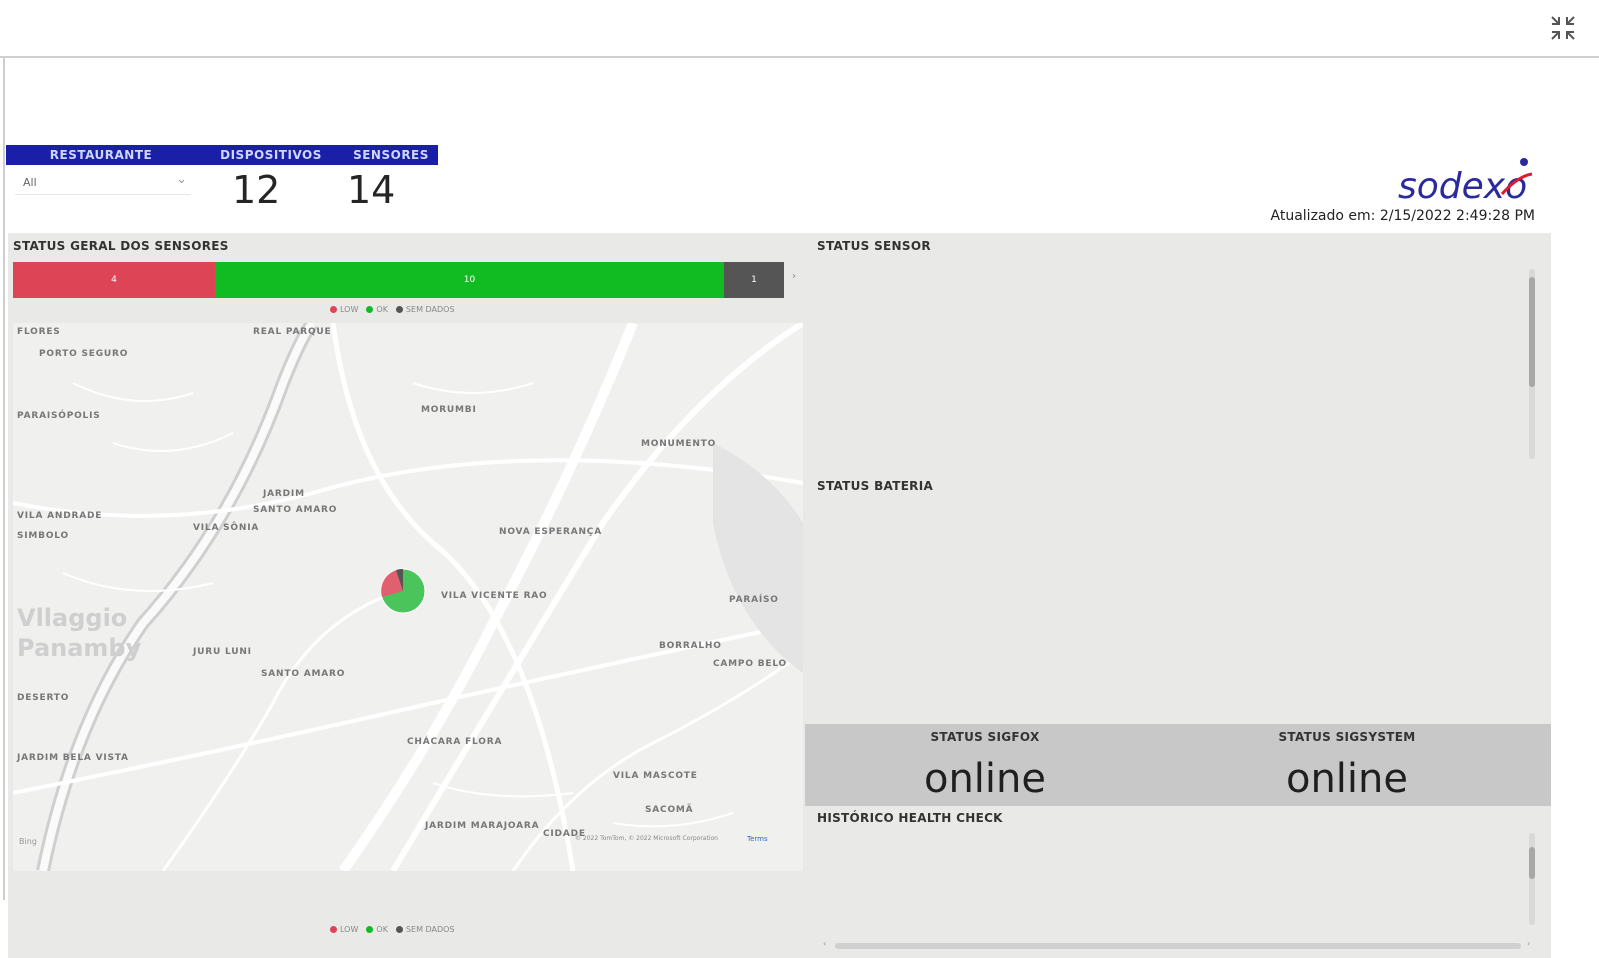 This screenshot has width=1599, height=958. Describe the element at coordinates (757, 839) in the screenshot. I see `map-terms-link: Terms` at that location.